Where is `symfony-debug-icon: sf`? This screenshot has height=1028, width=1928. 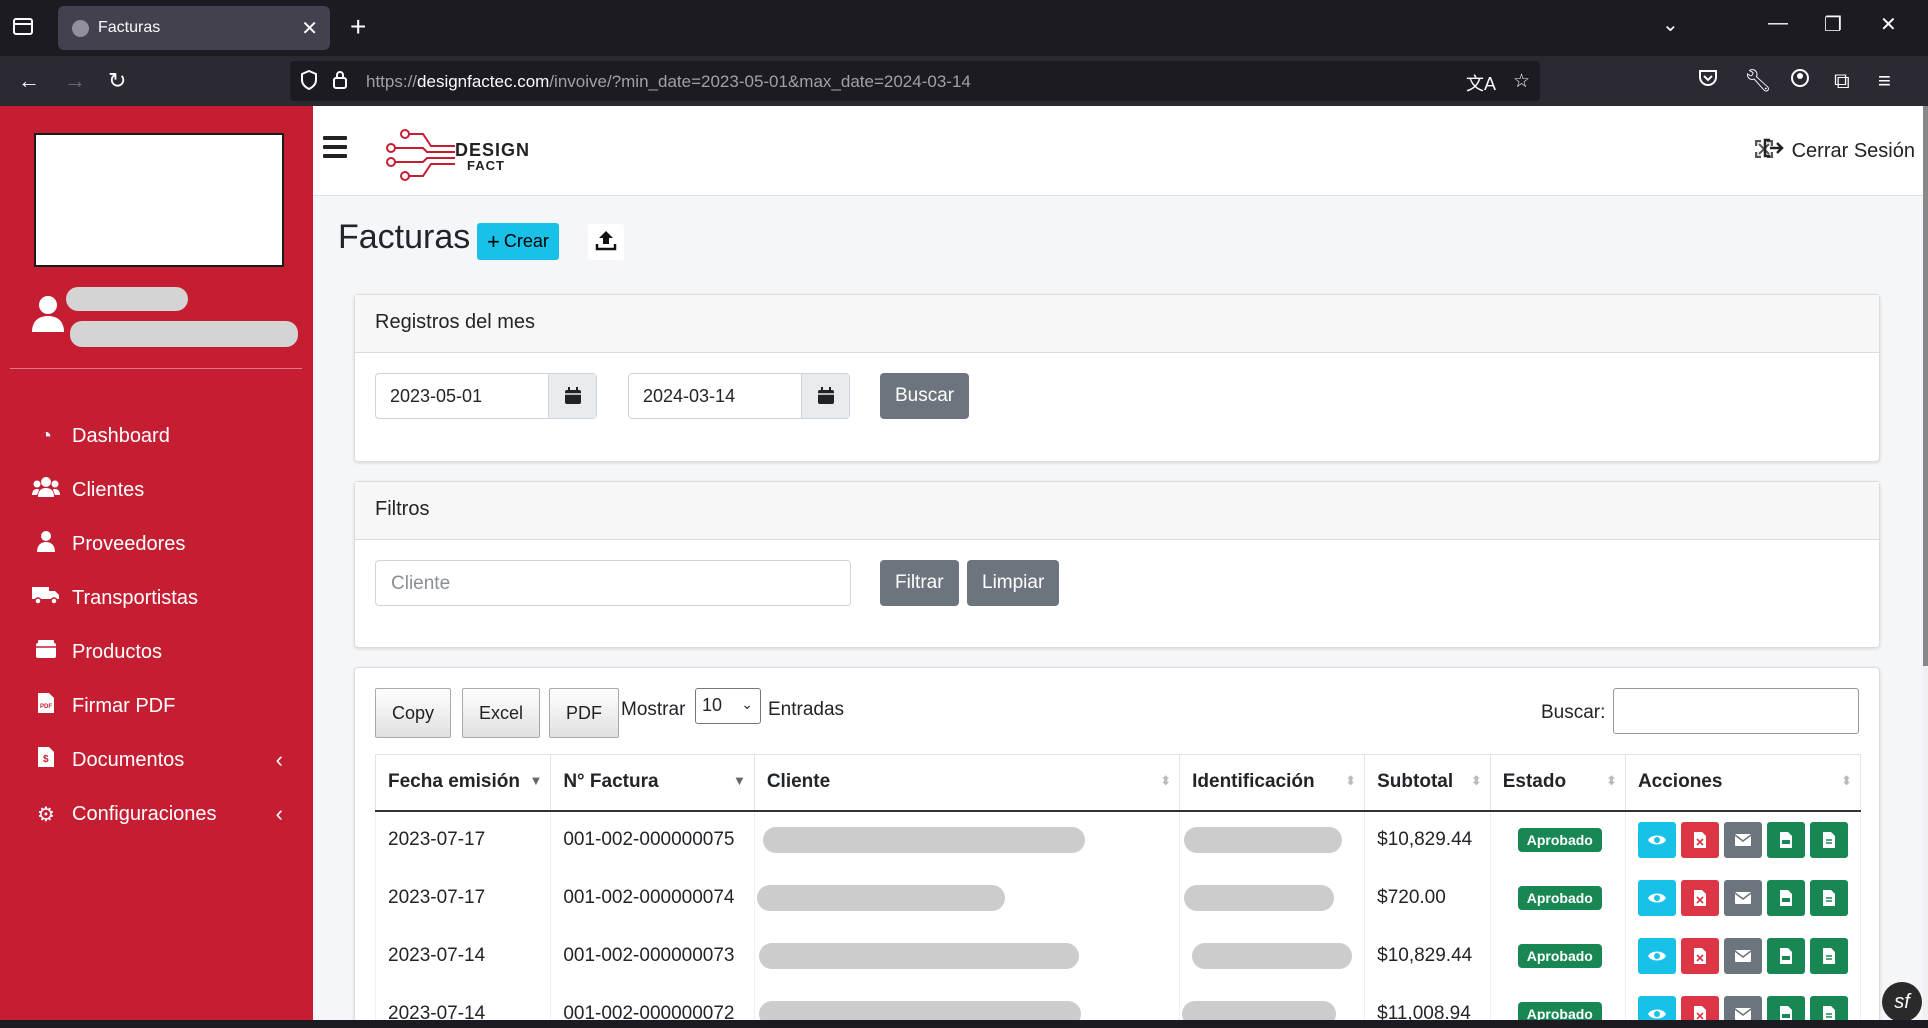 symfony-debug-icon: sf is located at coordinates (1902, 1002).